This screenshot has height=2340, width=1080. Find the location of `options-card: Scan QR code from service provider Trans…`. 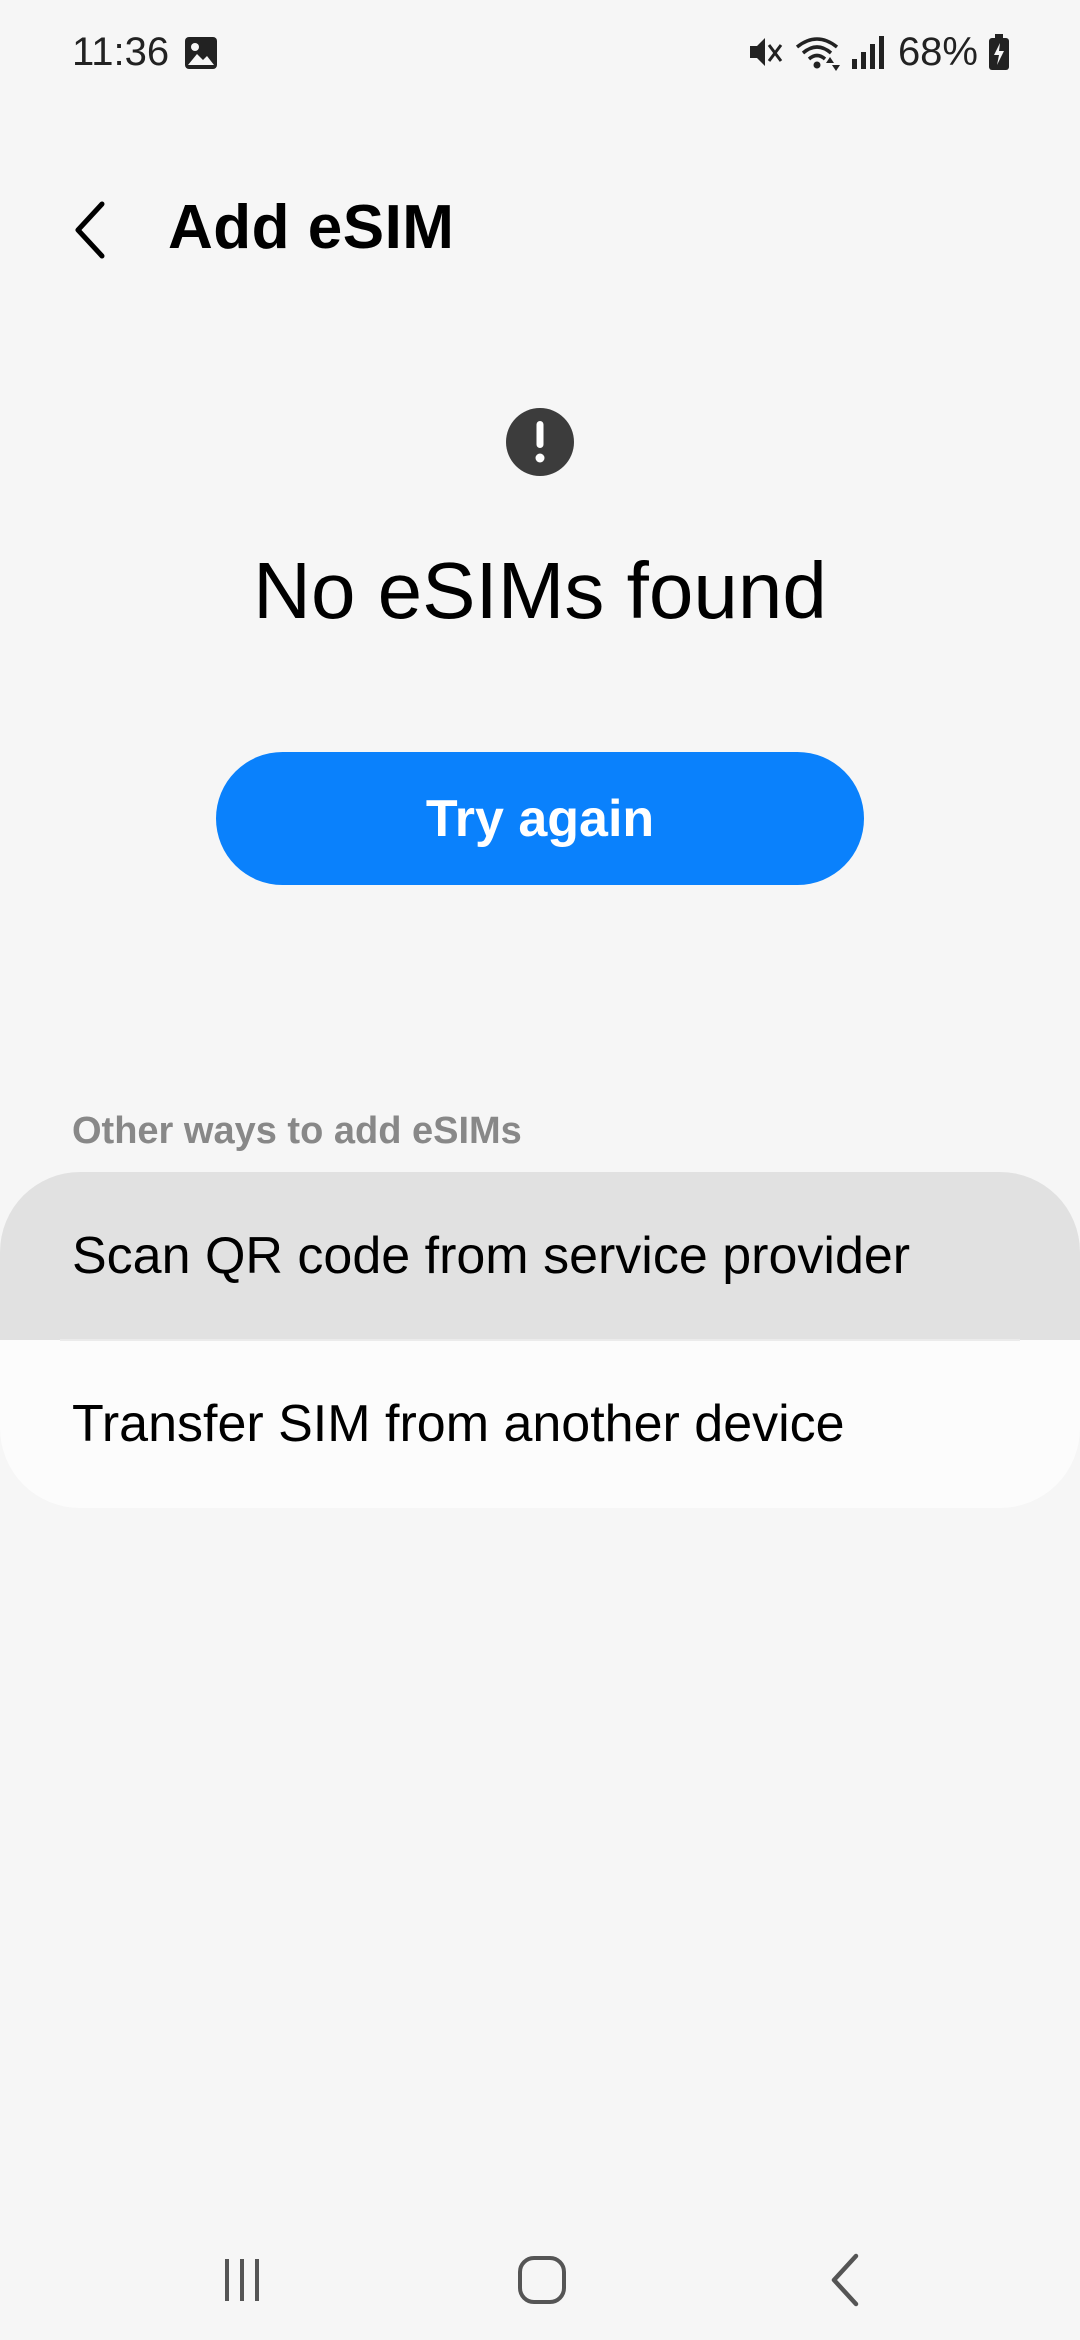

options-card: Scan QR code from service provider Trans… is located at coordinates (540, 1340).